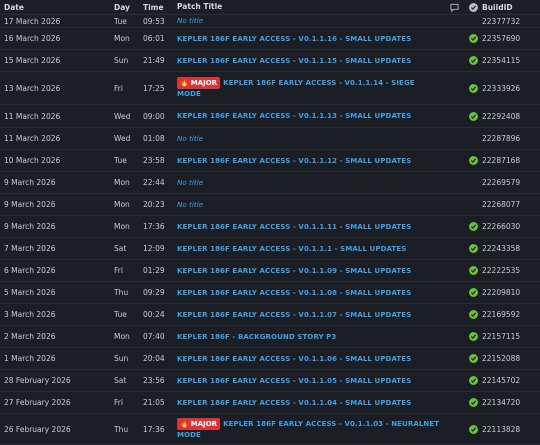  Describe the element at coordinates (32, 60) in the screenshot. I see `row-date: 15 March 2026` at that location.